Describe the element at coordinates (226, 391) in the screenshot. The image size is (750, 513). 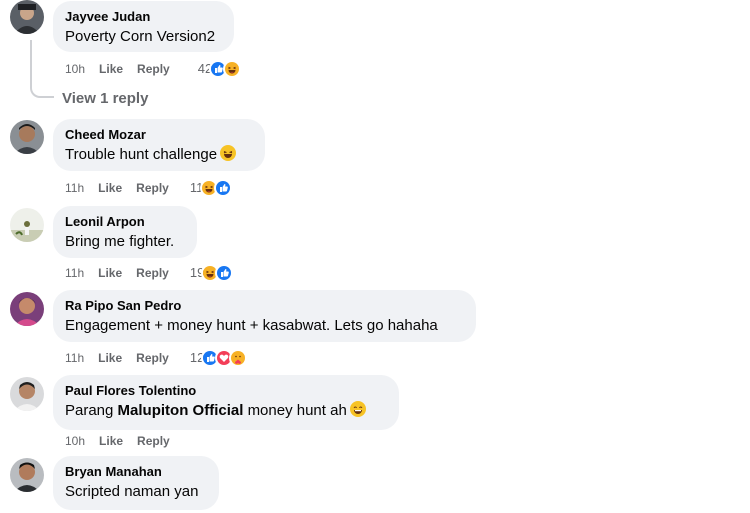
I see `comment-author: Paul Flores Tolentino` at that location.